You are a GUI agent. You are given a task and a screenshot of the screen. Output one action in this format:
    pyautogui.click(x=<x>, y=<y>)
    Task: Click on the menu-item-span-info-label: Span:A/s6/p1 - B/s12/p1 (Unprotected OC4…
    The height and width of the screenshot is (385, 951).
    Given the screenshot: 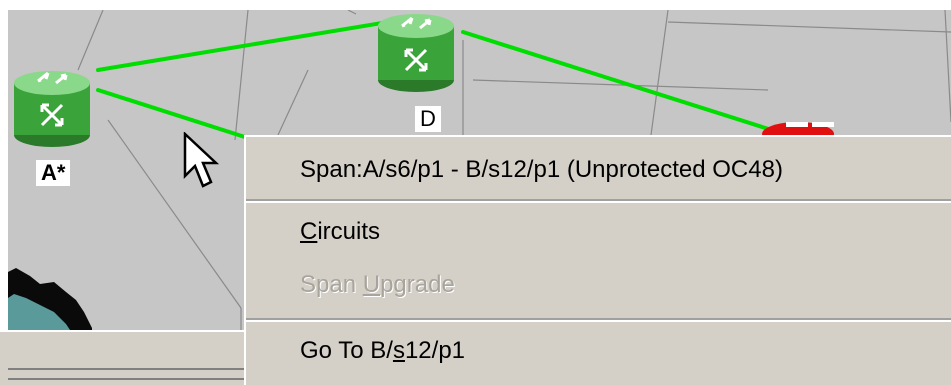 What is the action you would take?
    pyautogui.click(x=541, y=169)
    